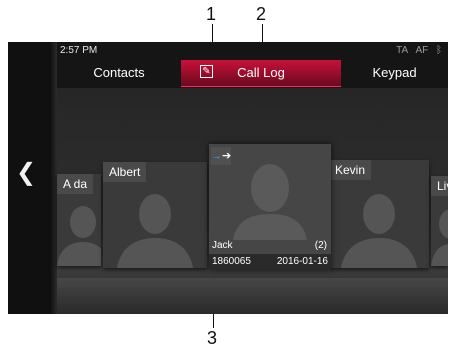  I want to click on contact-card: Albert, so click(155, 215).